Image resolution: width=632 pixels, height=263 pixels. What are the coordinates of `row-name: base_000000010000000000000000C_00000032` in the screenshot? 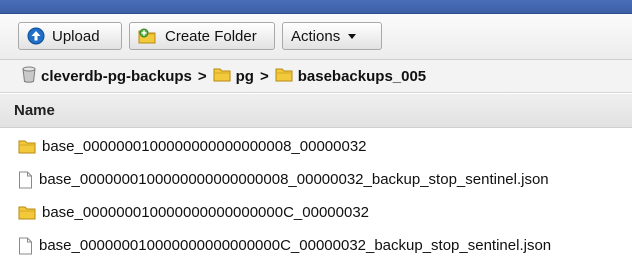 It's located at (205, 212).